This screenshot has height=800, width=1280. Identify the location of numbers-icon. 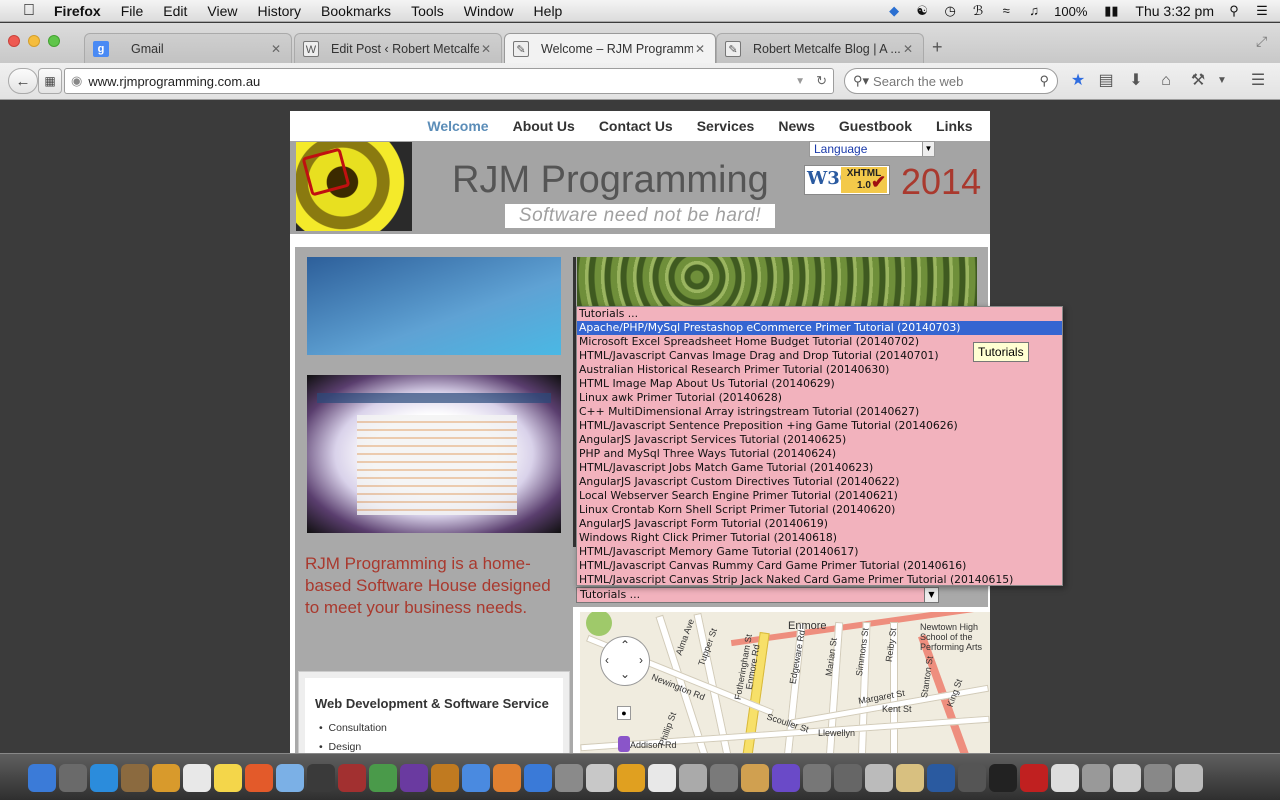
(848, 778).